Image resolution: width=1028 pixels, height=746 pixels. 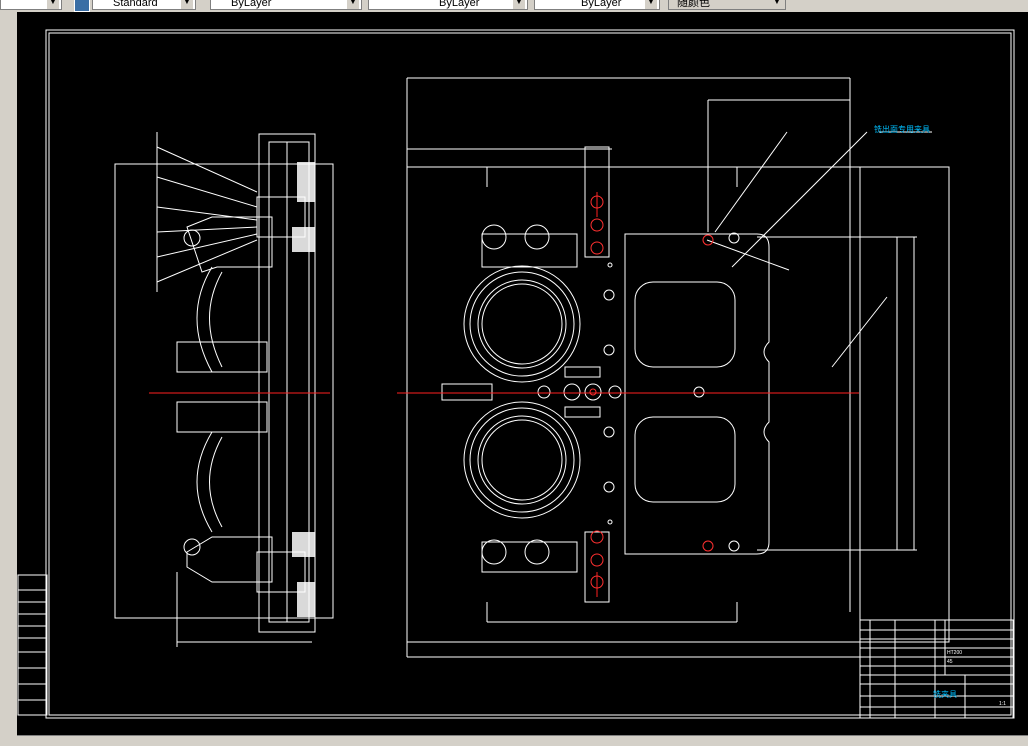 I want to click on locating-holes, so click(x=651, y=392).